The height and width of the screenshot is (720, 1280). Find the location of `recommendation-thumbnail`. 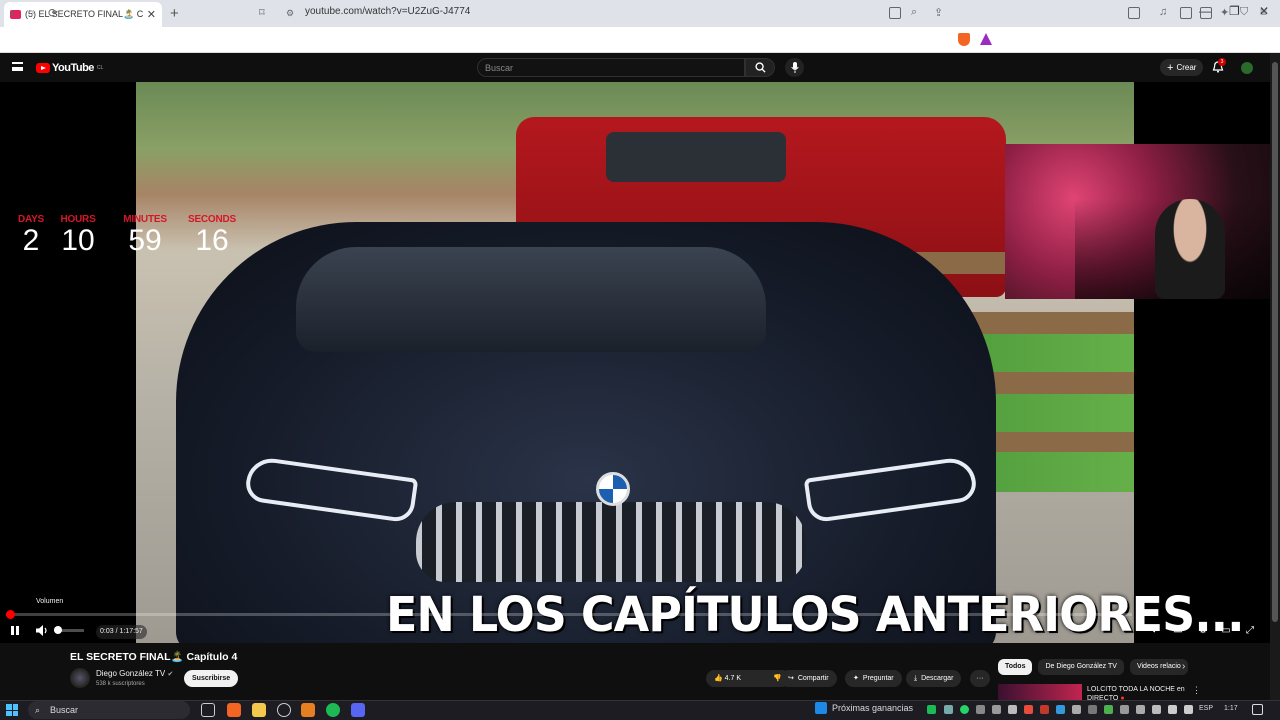

recommendation-thumbnail is located at coordinates (1040, 692).